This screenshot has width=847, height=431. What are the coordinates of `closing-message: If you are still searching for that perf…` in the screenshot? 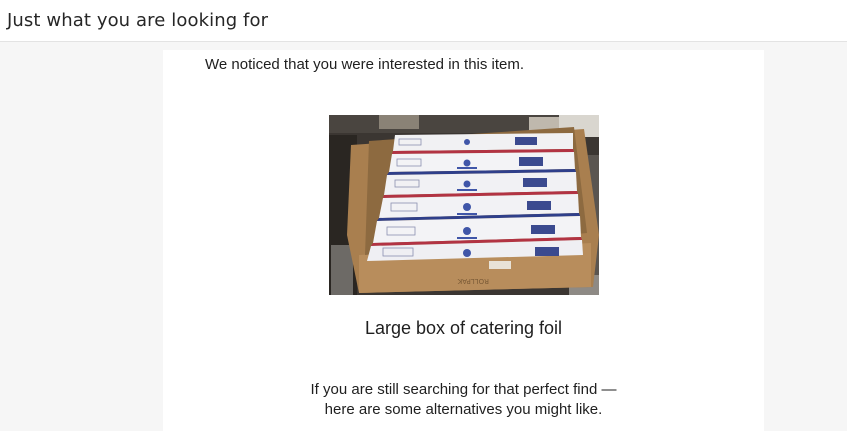 It's located at (463, 400).